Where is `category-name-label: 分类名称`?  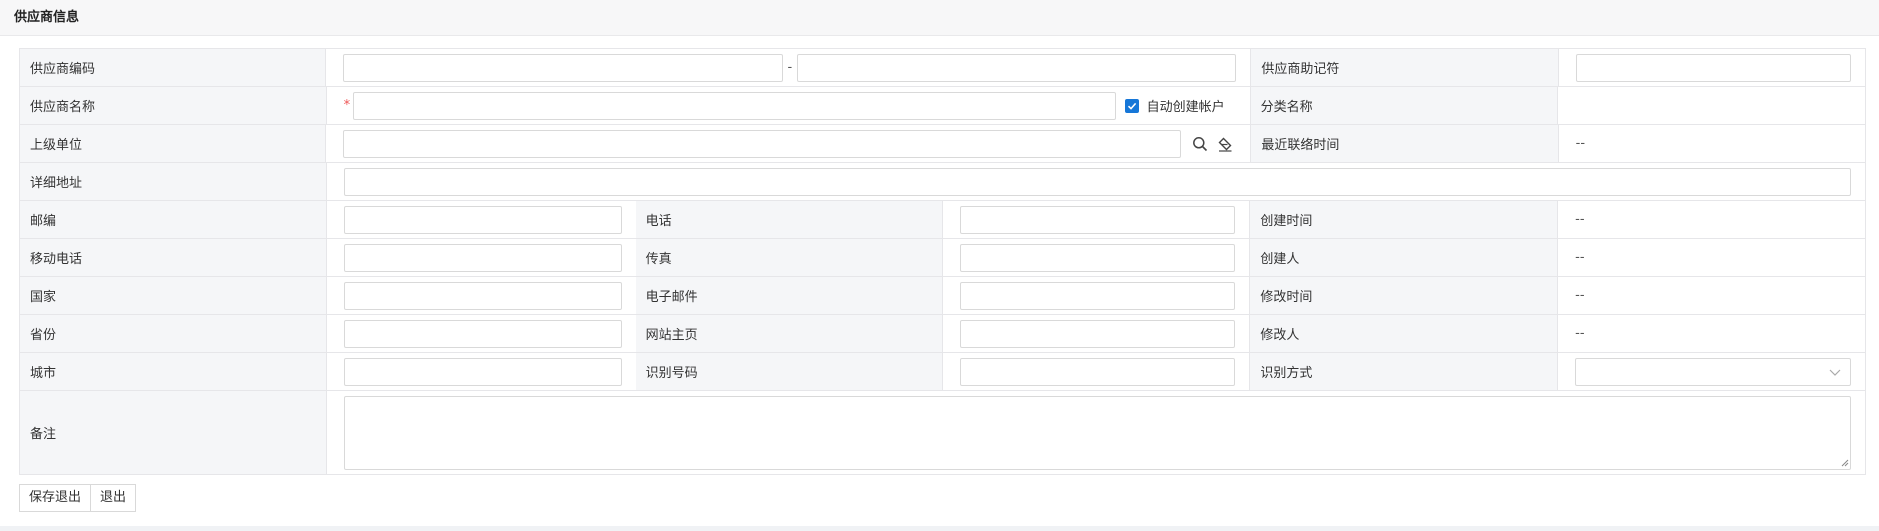
category-name-label: 分类名称 is located at coordinates (1404, 105).